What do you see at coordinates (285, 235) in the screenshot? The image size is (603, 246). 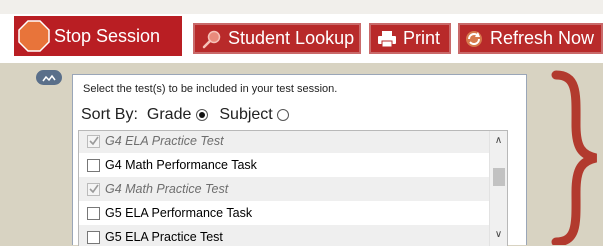 I see `list-item: G5 ELA Practice Test` at bounding box center [285, 235].